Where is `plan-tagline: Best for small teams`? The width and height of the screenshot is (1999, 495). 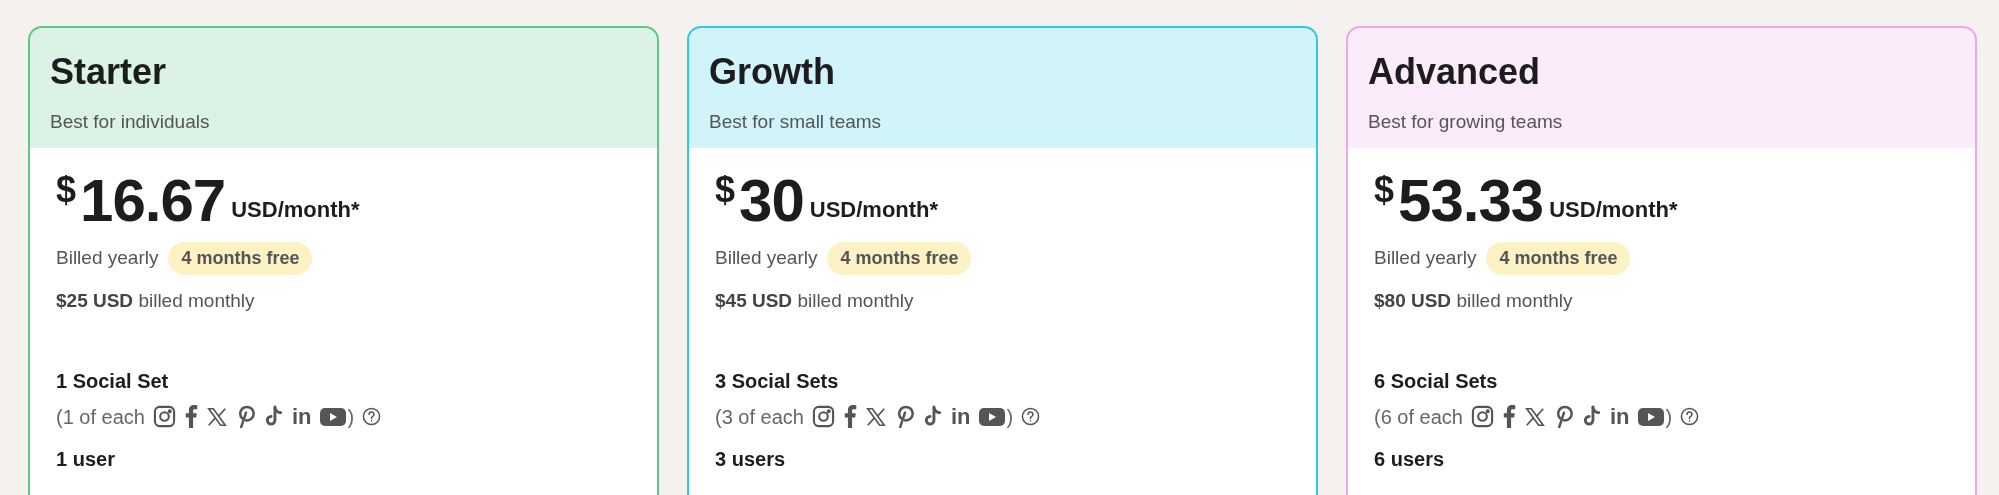 plan-tagline: Best for small teams is located at coordinates (795, 122).